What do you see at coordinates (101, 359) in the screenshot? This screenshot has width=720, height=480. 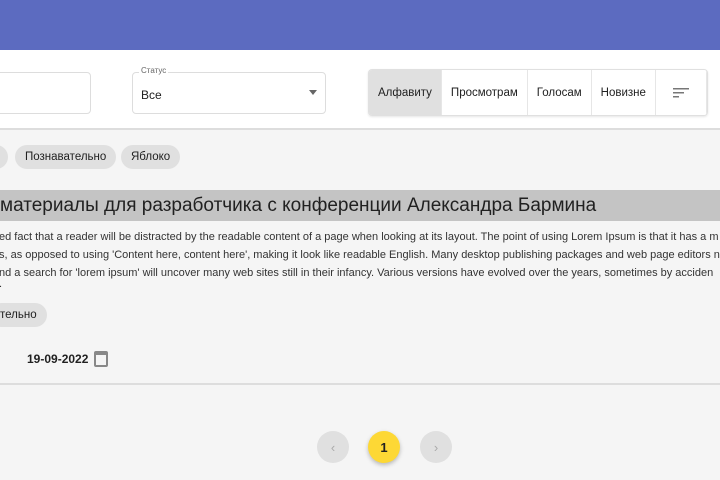 I see `calendar-icon` at bounding box center [101, 359].